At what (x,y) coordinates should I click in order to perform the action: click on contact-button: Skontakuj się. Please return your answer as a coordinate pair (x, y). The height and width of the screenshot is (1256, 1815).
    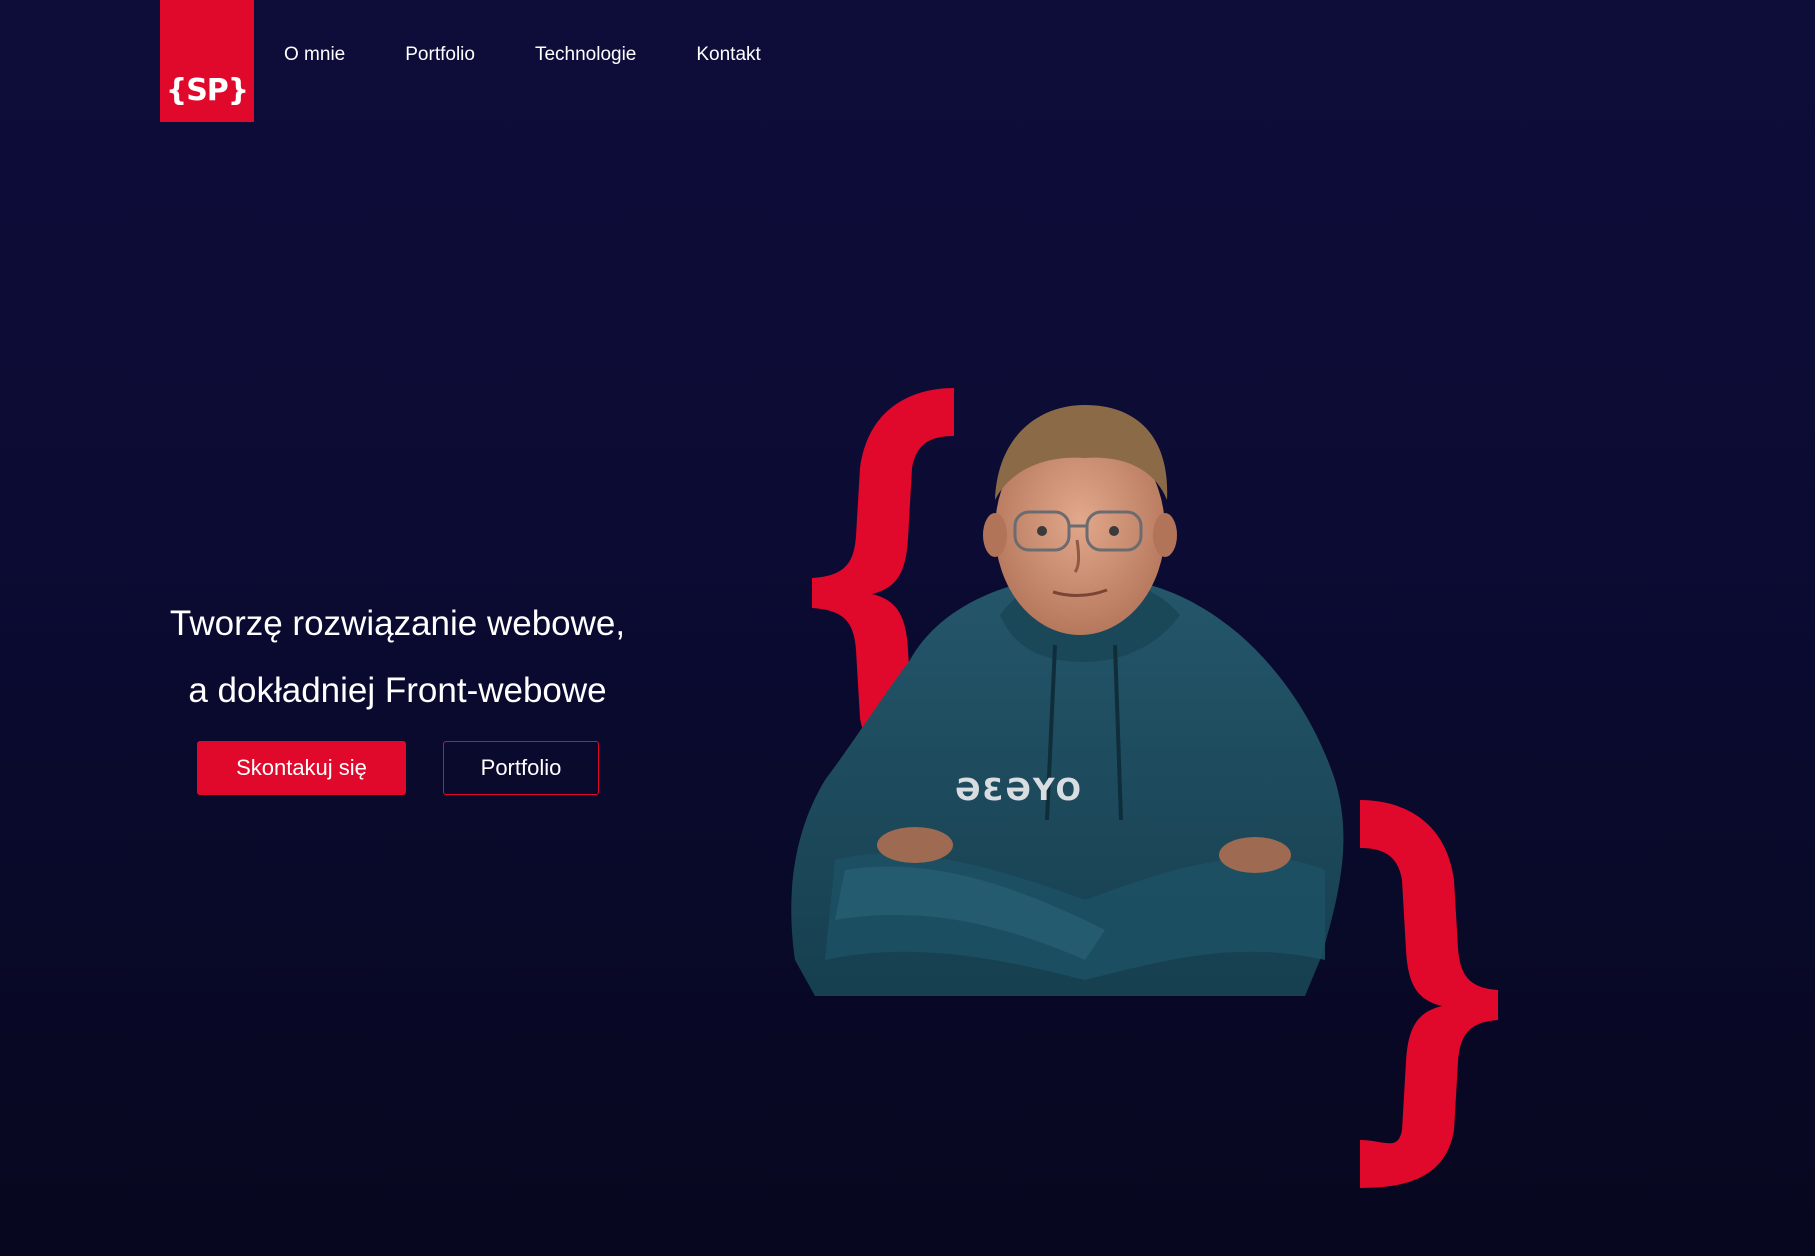
    Looking at the image, I should click on (301, 768).